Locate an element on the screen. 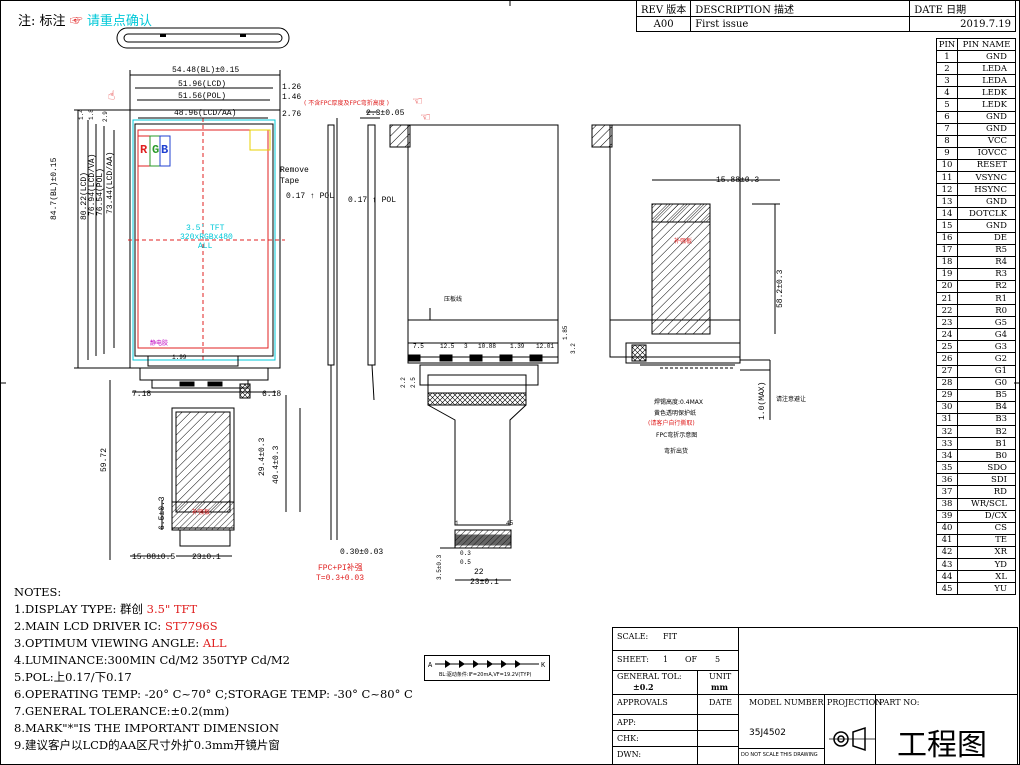 This screenshot has height=765, width=1020. pin-row: 45 YU is located at coordinates (976, 589).